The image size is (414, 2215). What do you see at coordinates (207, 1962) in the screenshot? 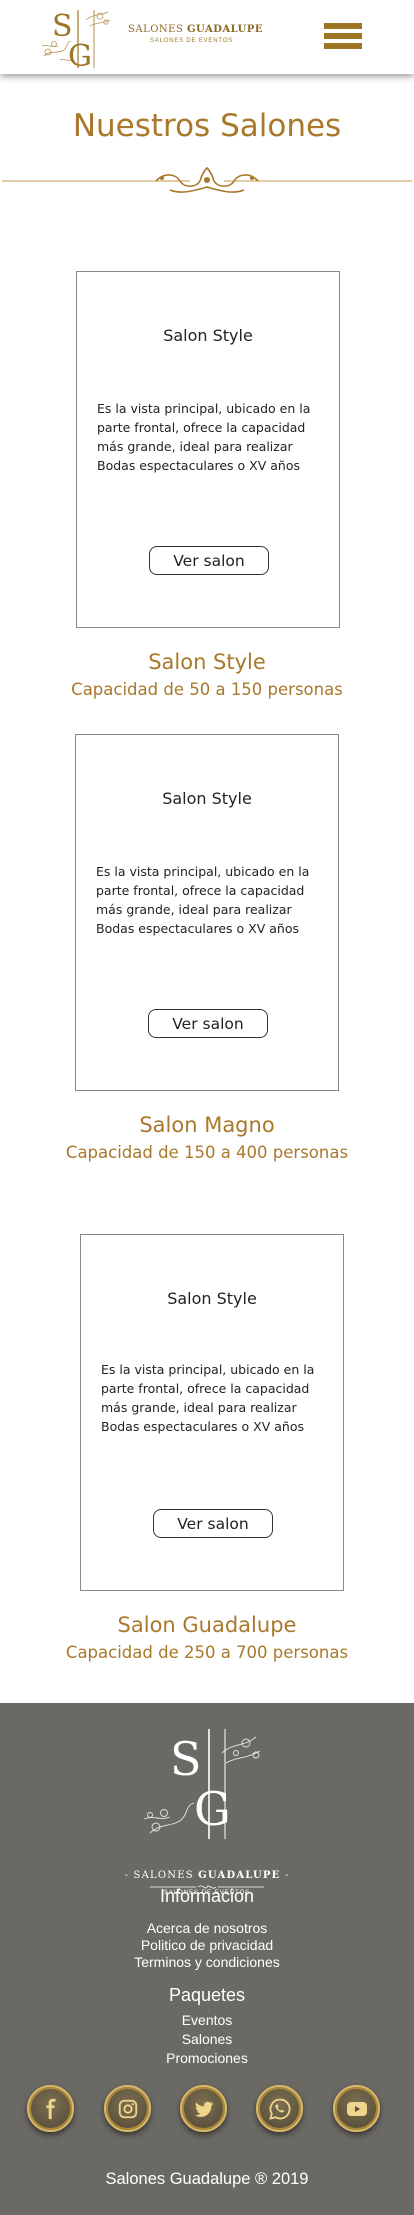
I see `link-terminos: Terminos y condiciones` at bounding box center [207, 1962].